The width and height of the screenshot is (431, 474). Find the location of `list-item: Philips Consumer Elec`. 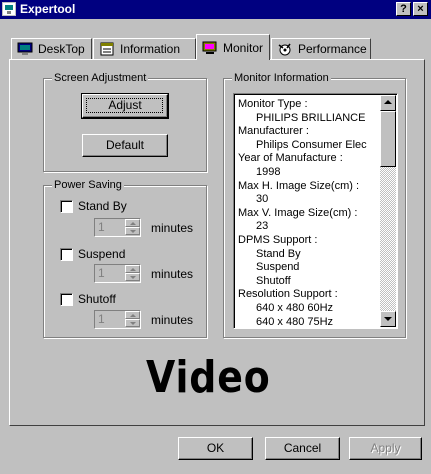

list-item: Philips Consumer Elec is located at coordinates (311, 144).